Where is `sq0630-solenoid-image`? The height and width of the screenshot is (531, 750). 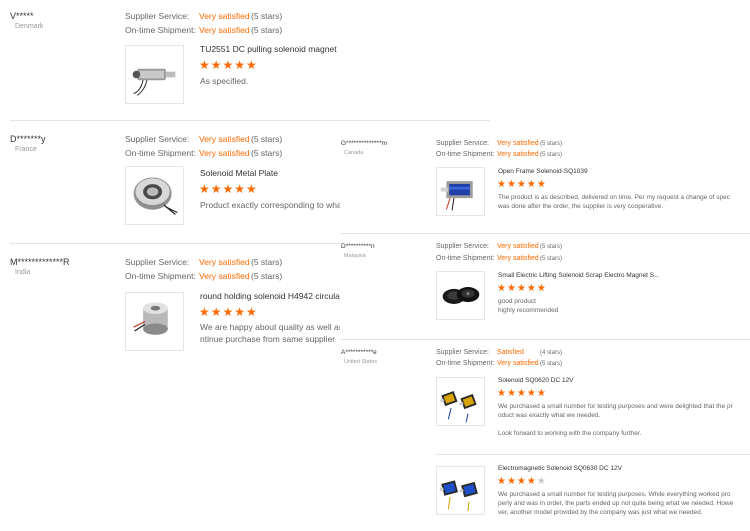
sq0630-solenoid-image is located at coordinates (460, 490).